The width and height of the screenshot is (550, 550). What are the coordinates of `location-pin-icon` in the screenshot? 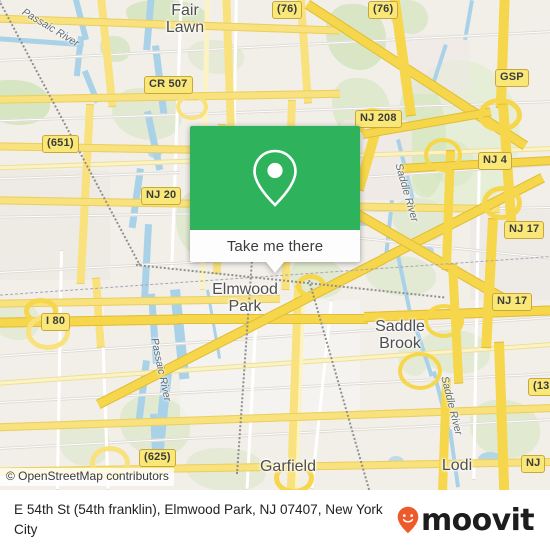 It's located at (275, 178).